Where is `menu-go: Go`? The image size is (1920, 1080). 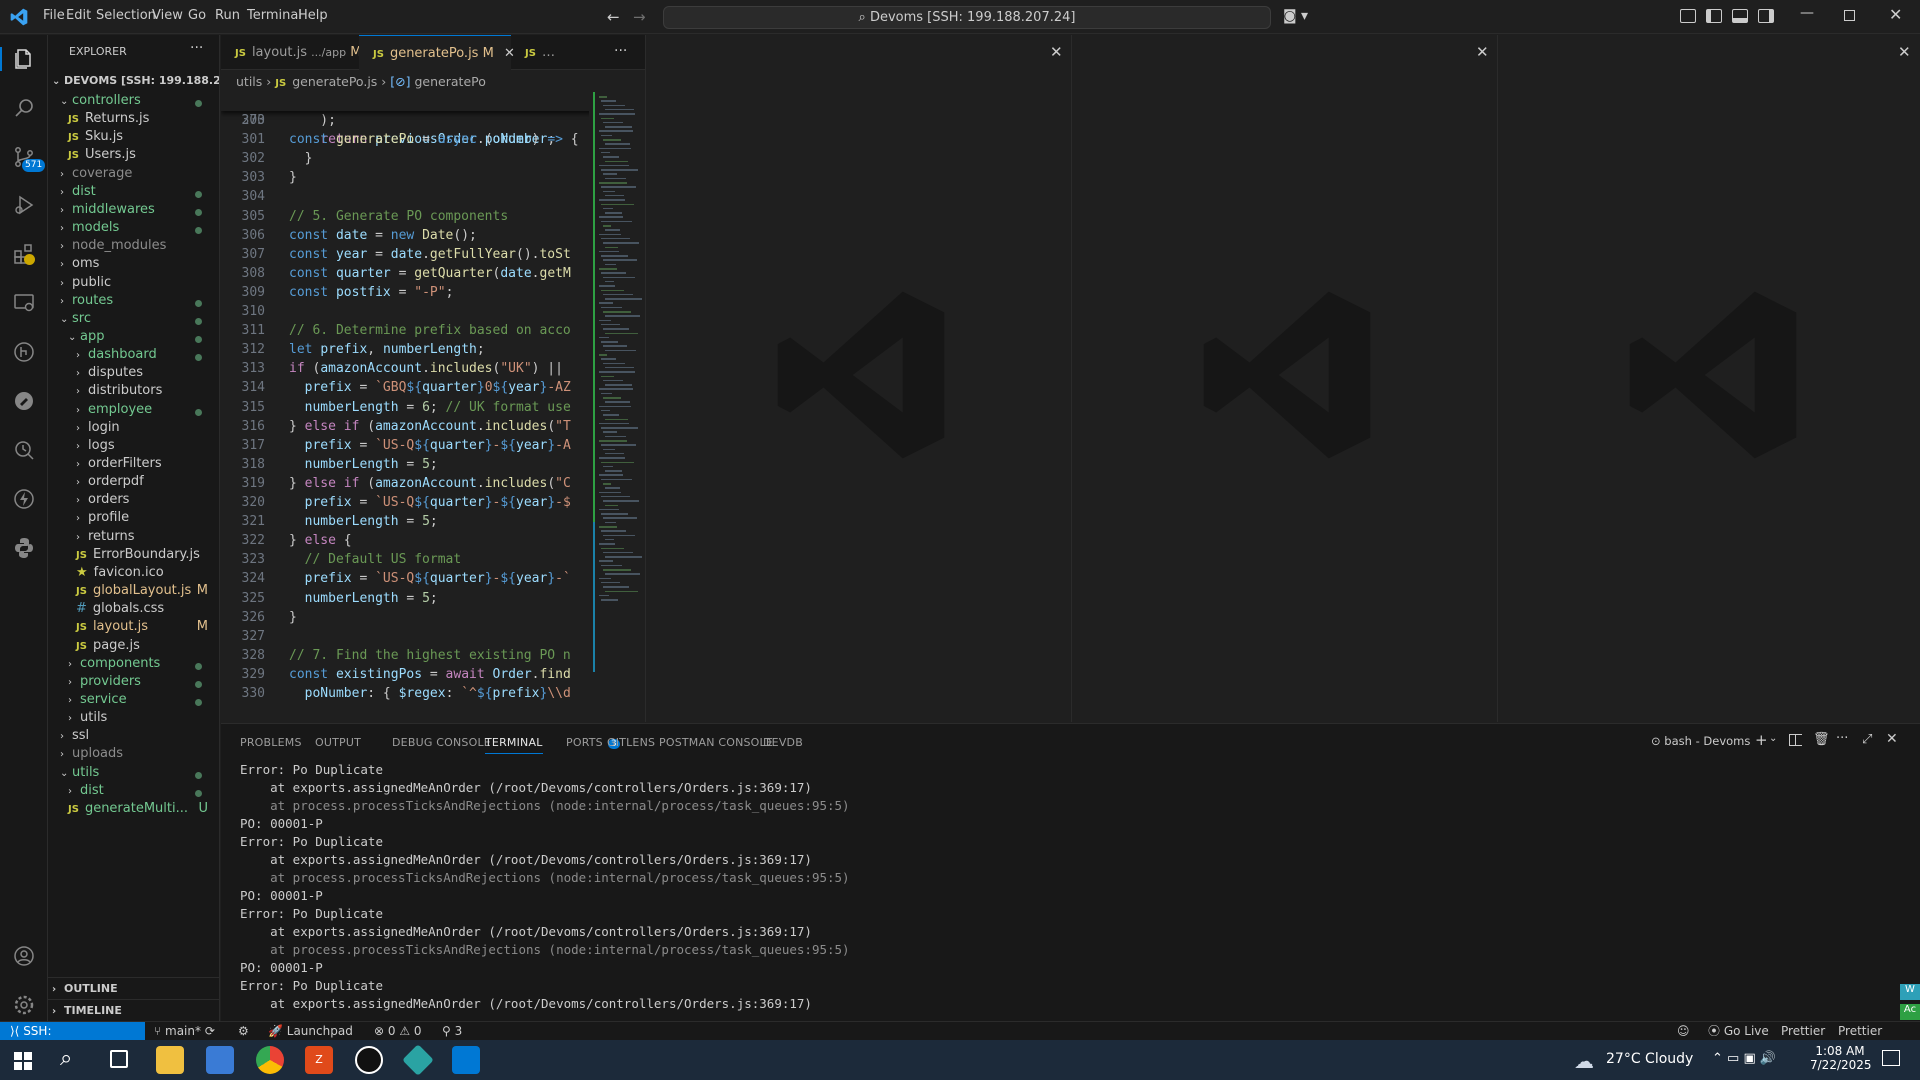
menu-go: Go is located at coordinates (197, 15).